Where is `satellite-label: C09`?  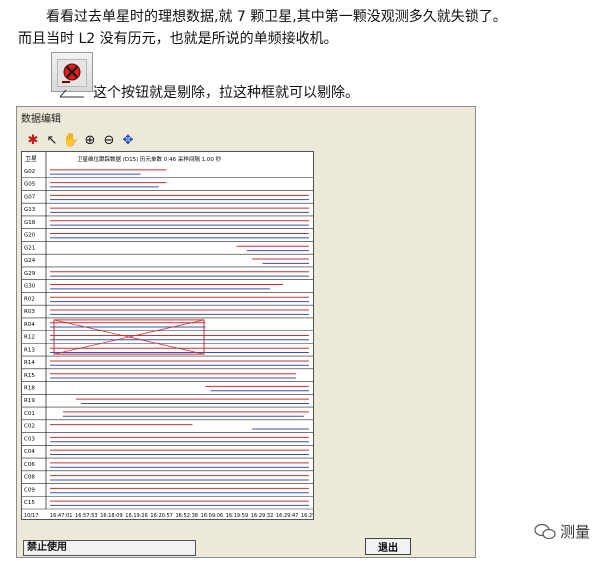
satellite-label: C09 is located at coordinates (29, 490).